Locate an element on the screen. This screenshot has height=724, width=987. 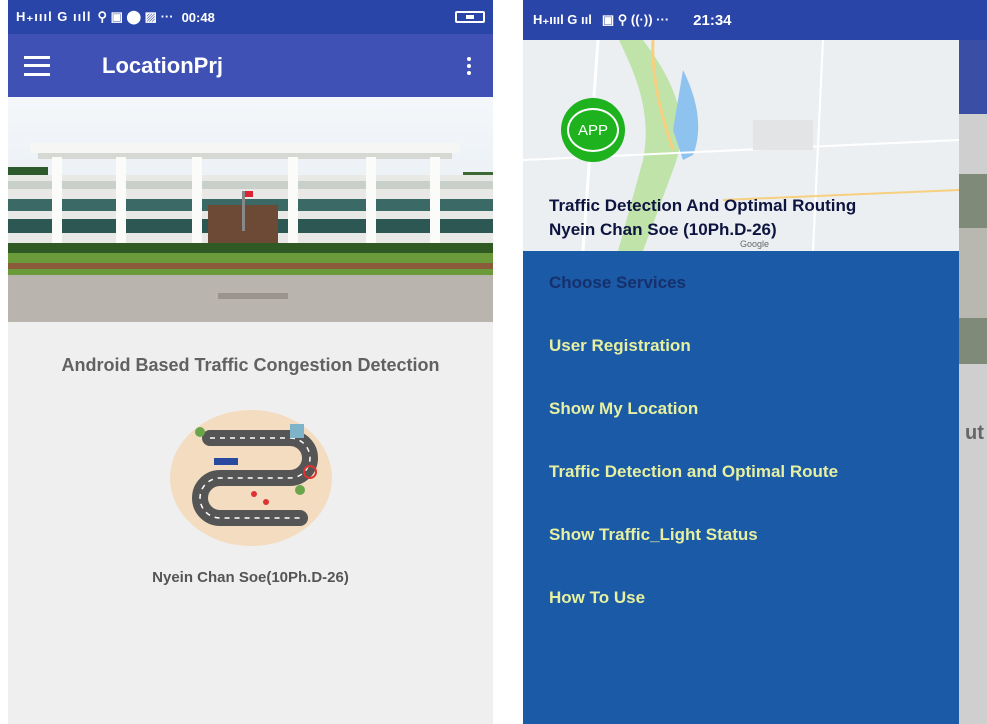
author-name: Nyein Chan Soe(10Ph.D-26) is located at coordinates (250, 577).